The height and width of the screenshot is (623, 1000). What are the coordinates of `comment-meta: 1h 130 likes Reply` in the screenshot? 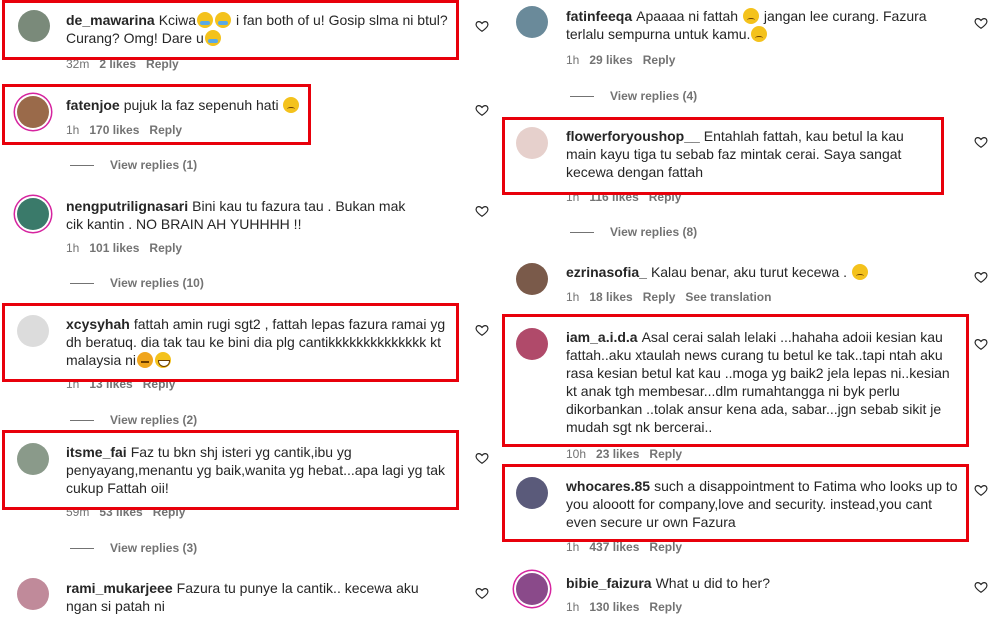 It's located at (624, 607).